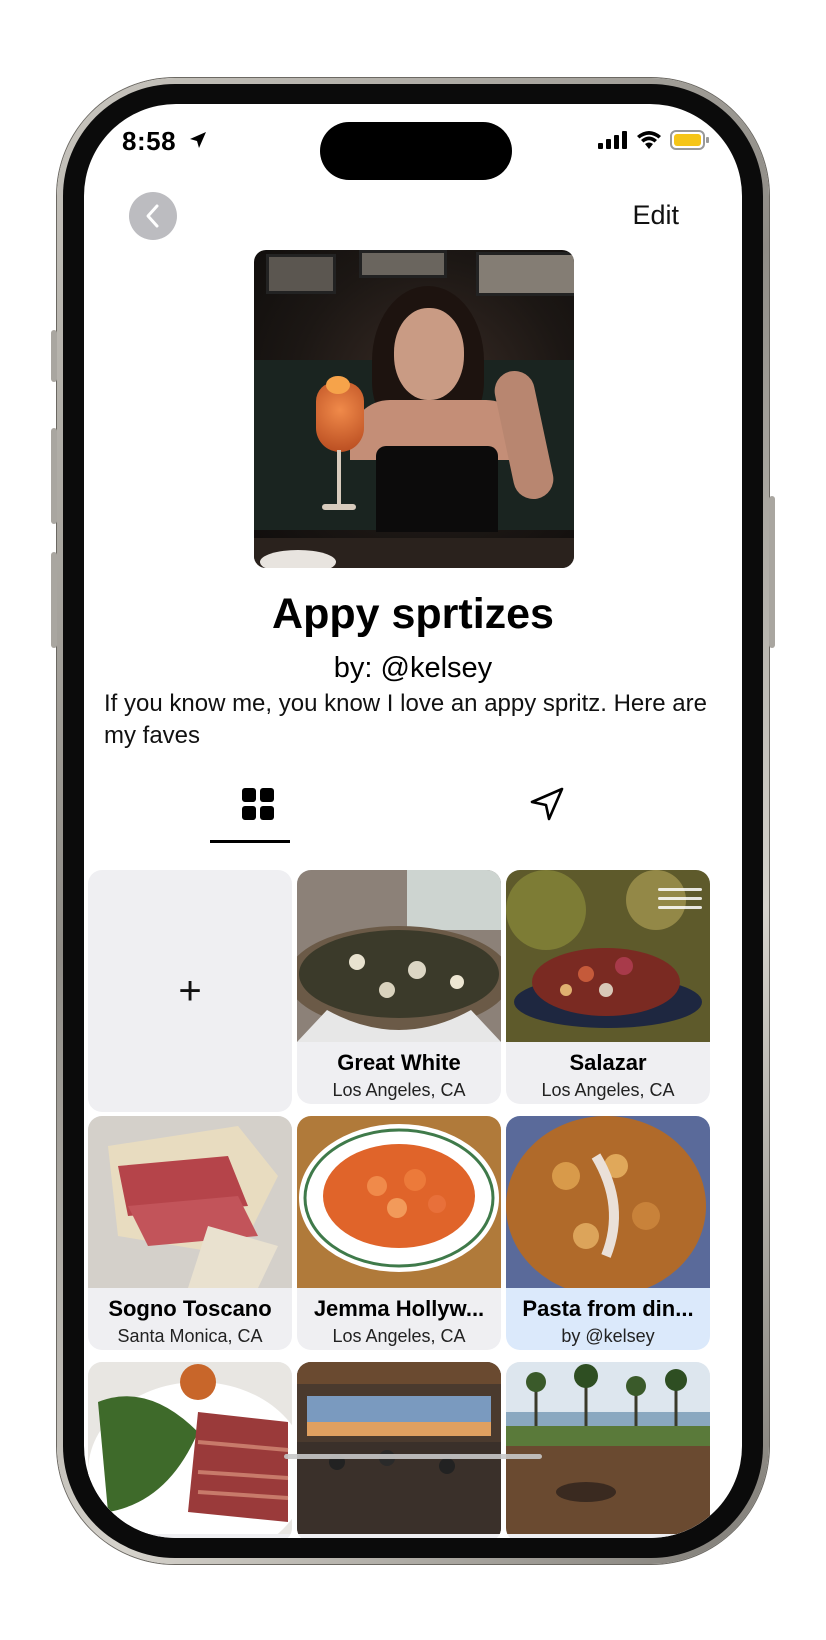 This screenshot has height=1640, width=826. I want to click on volume-up-button, so click(54, 476).